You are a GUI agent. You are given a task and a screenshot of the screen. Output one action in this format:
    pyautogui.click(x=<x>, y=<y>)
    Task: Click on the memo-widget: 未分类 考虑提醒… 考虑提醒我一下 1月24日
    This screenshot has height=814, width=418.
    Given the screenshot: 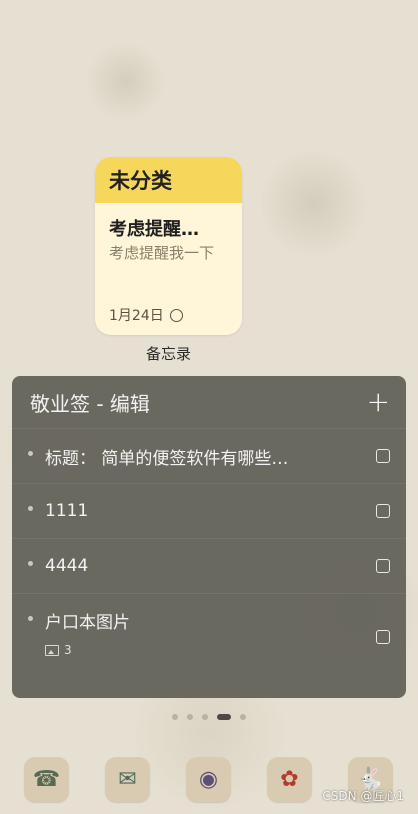 What is the action you would take?
    pyautogui.click(x=168, y=246)
    